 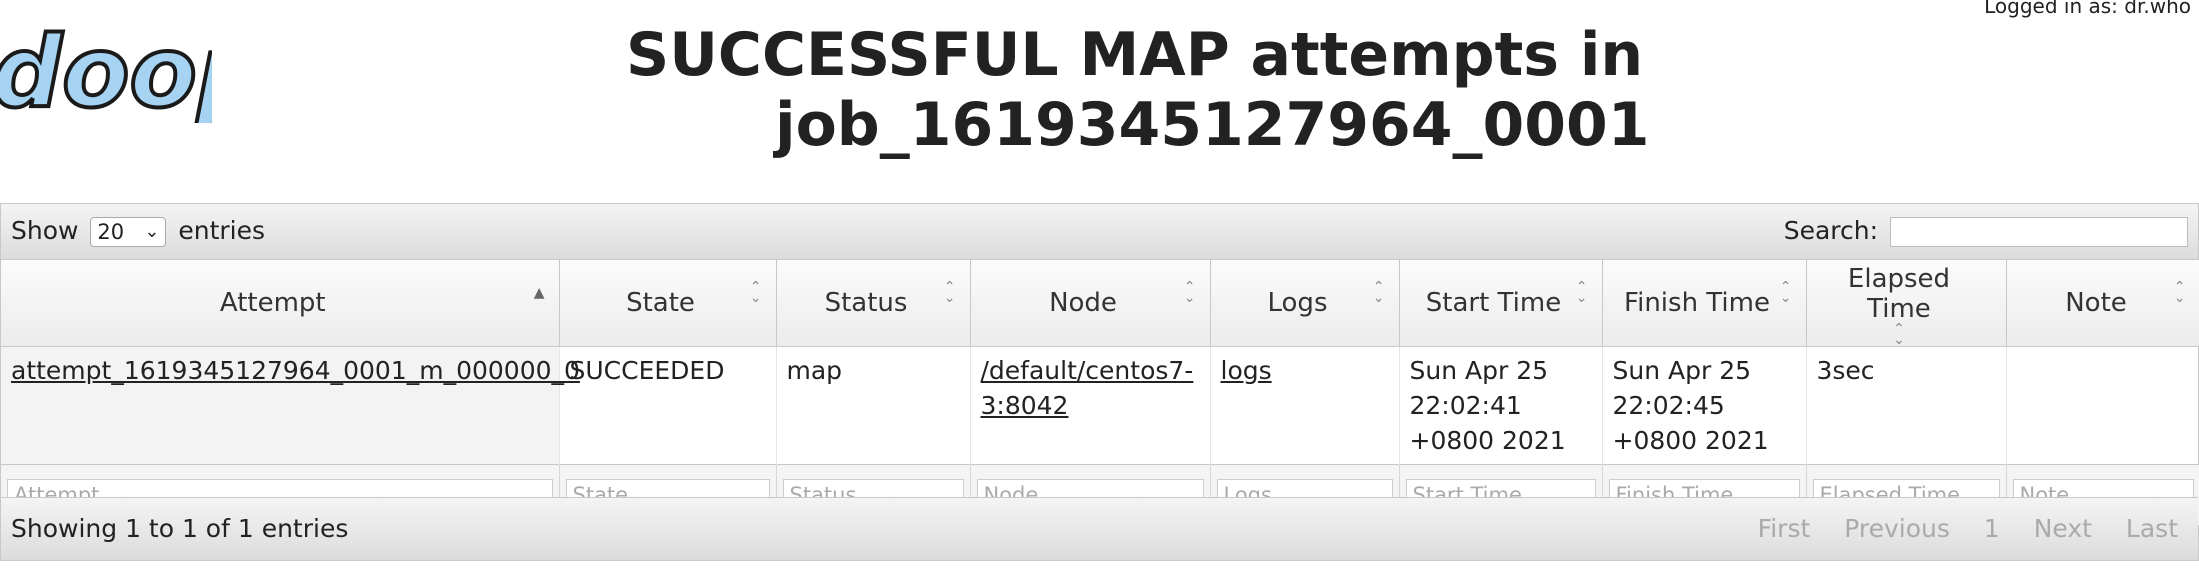 I want to click on page-length-control: Show 20 ⌄ entries, so click(x=138, y=231).